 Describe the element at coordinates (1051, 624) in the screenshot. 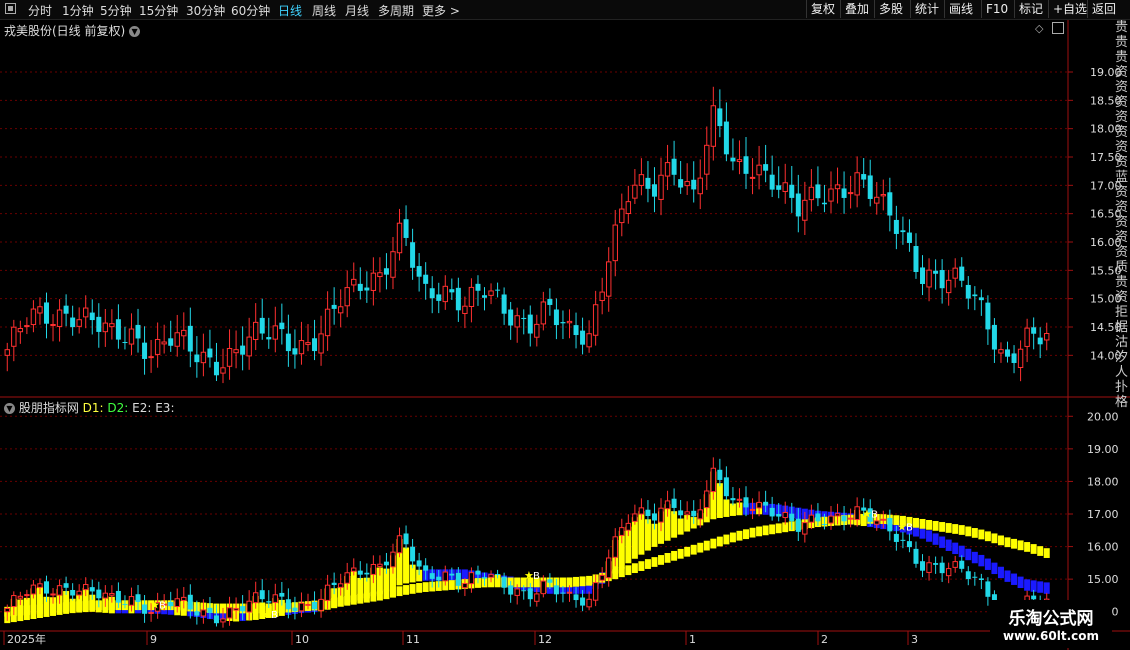

I see `watermark: 乐淘公式网 www.60lt.com` at that location.